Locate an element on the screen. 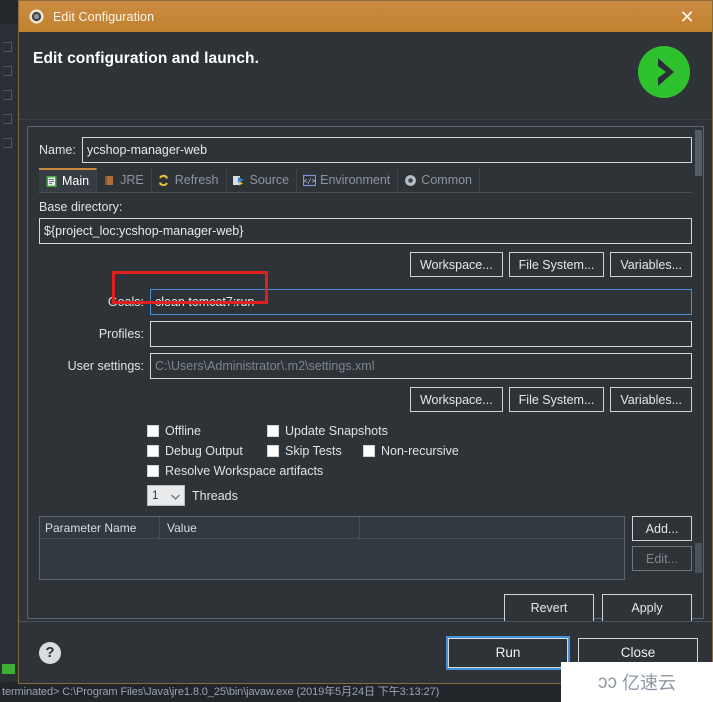  tab-refresh: Refresh is located at coordinates (189, 180).